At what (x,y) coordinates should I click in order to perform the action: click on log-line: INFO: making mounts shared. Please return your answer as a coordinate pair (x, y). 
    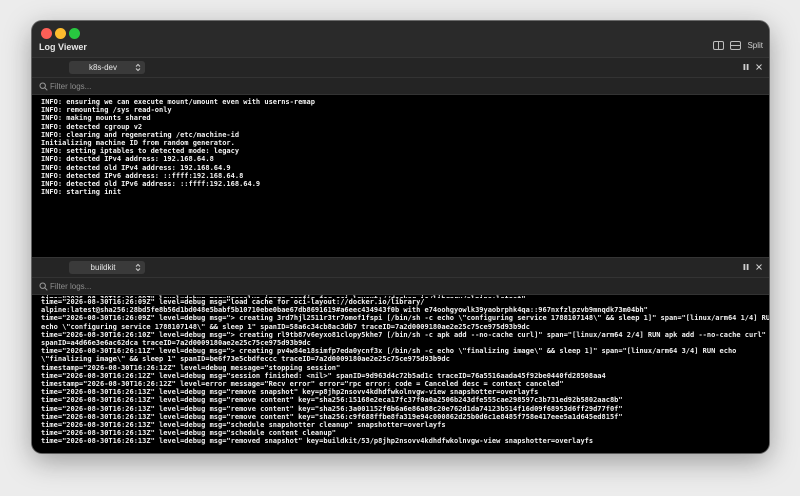
    Looking at the image, I should click on (96, 118).